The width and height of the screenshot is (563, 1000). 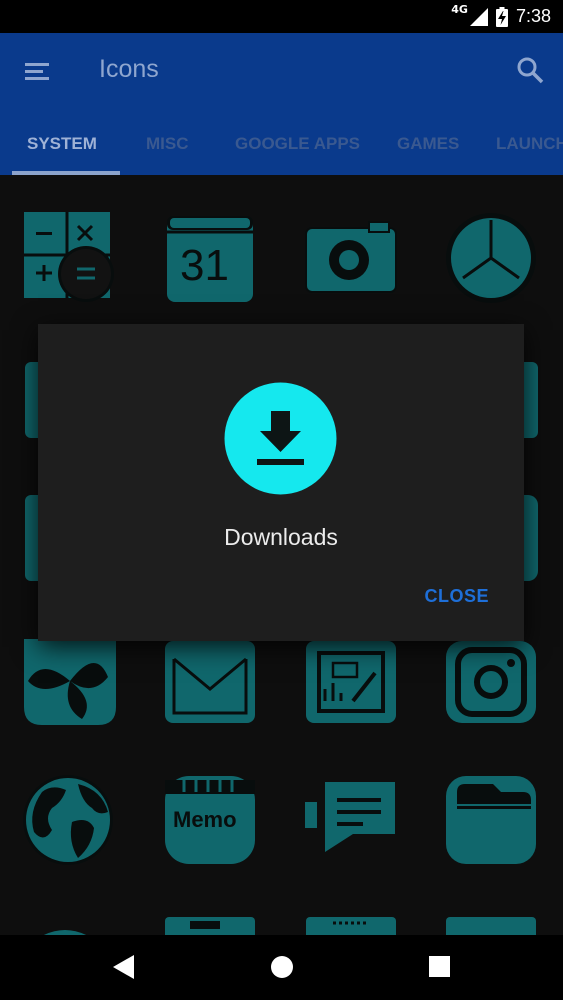 I want to click on status-time: 7:38, so click(x=533, y=16).